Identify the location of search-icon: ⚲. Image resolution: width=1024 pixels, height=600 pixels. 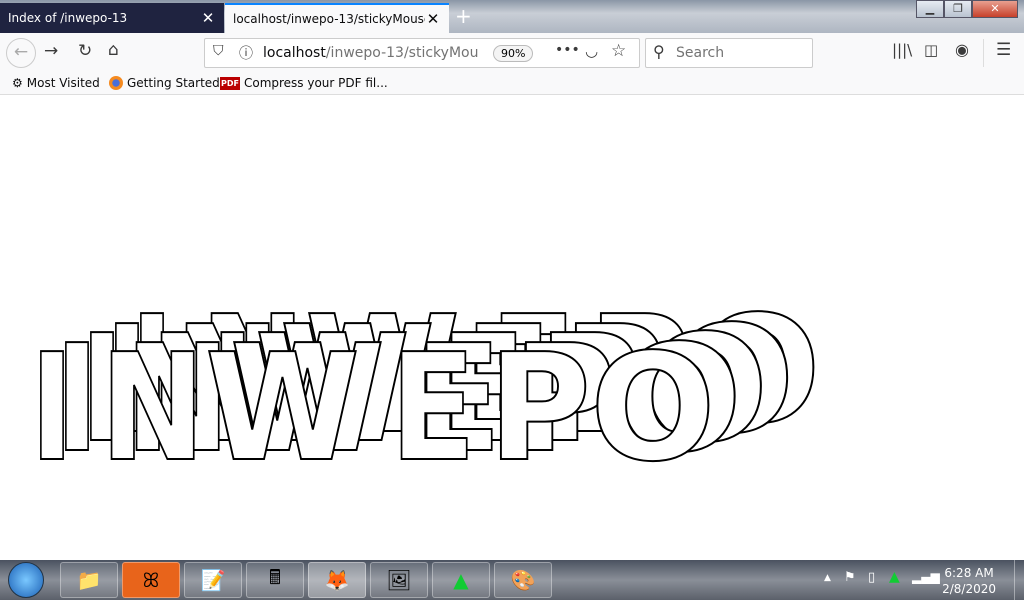
(659, 51).